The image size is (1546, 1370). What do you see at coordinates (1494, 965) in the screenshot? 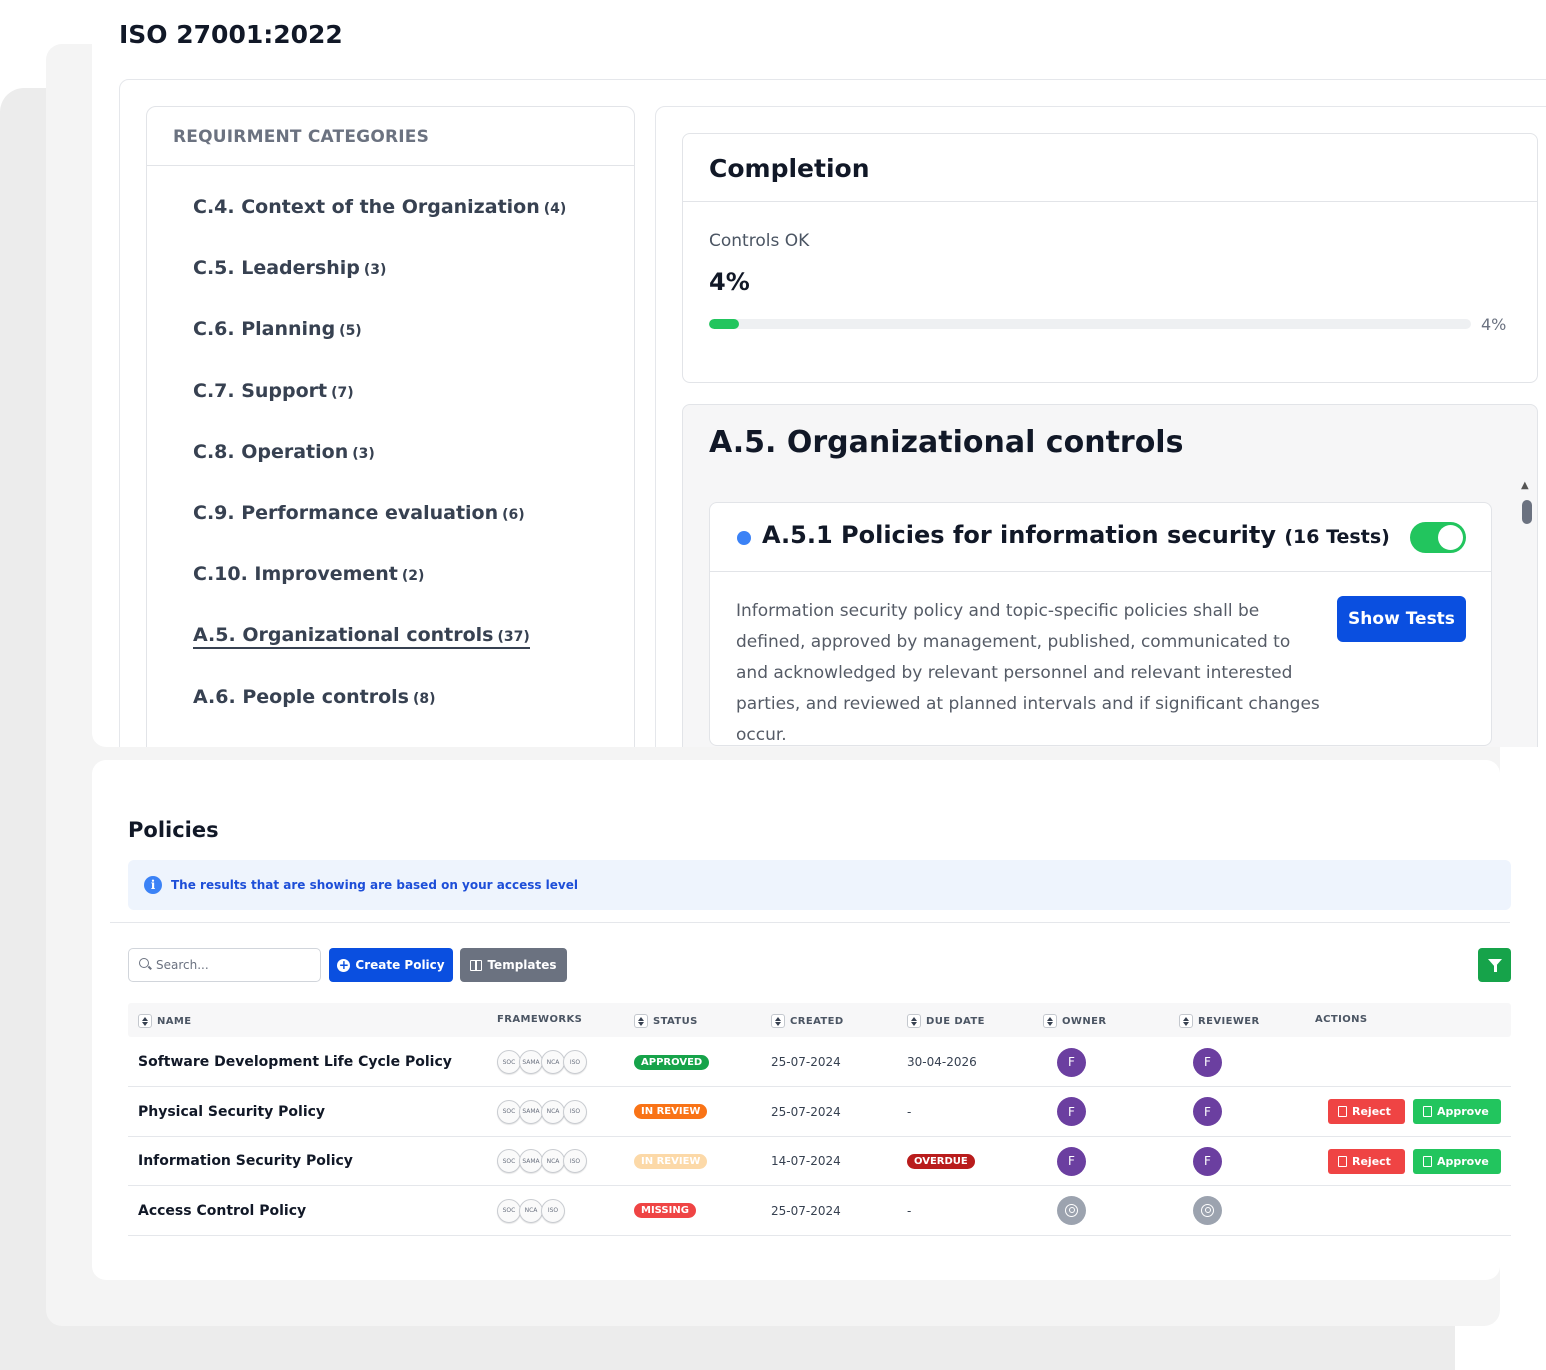
I see `filter-button` at bounding box center [1494, 965].